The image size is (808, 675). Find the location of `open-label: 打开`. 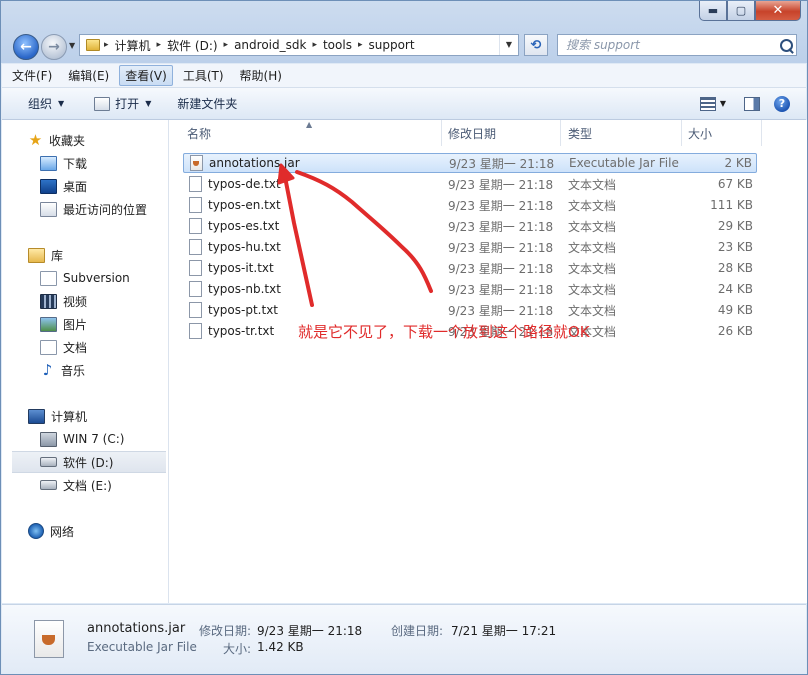

open-label: 打开 is located at coordinates (127, 104).